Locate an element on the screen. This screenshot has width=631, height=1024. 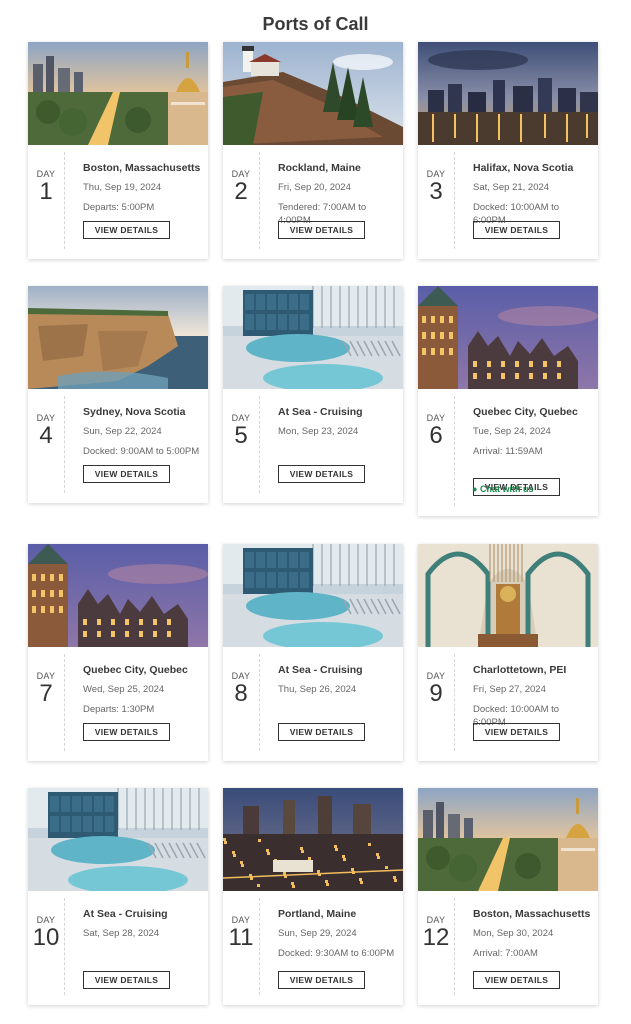
port-schedule: Arrival: 11:59AM is located at coordinates (508, 451).